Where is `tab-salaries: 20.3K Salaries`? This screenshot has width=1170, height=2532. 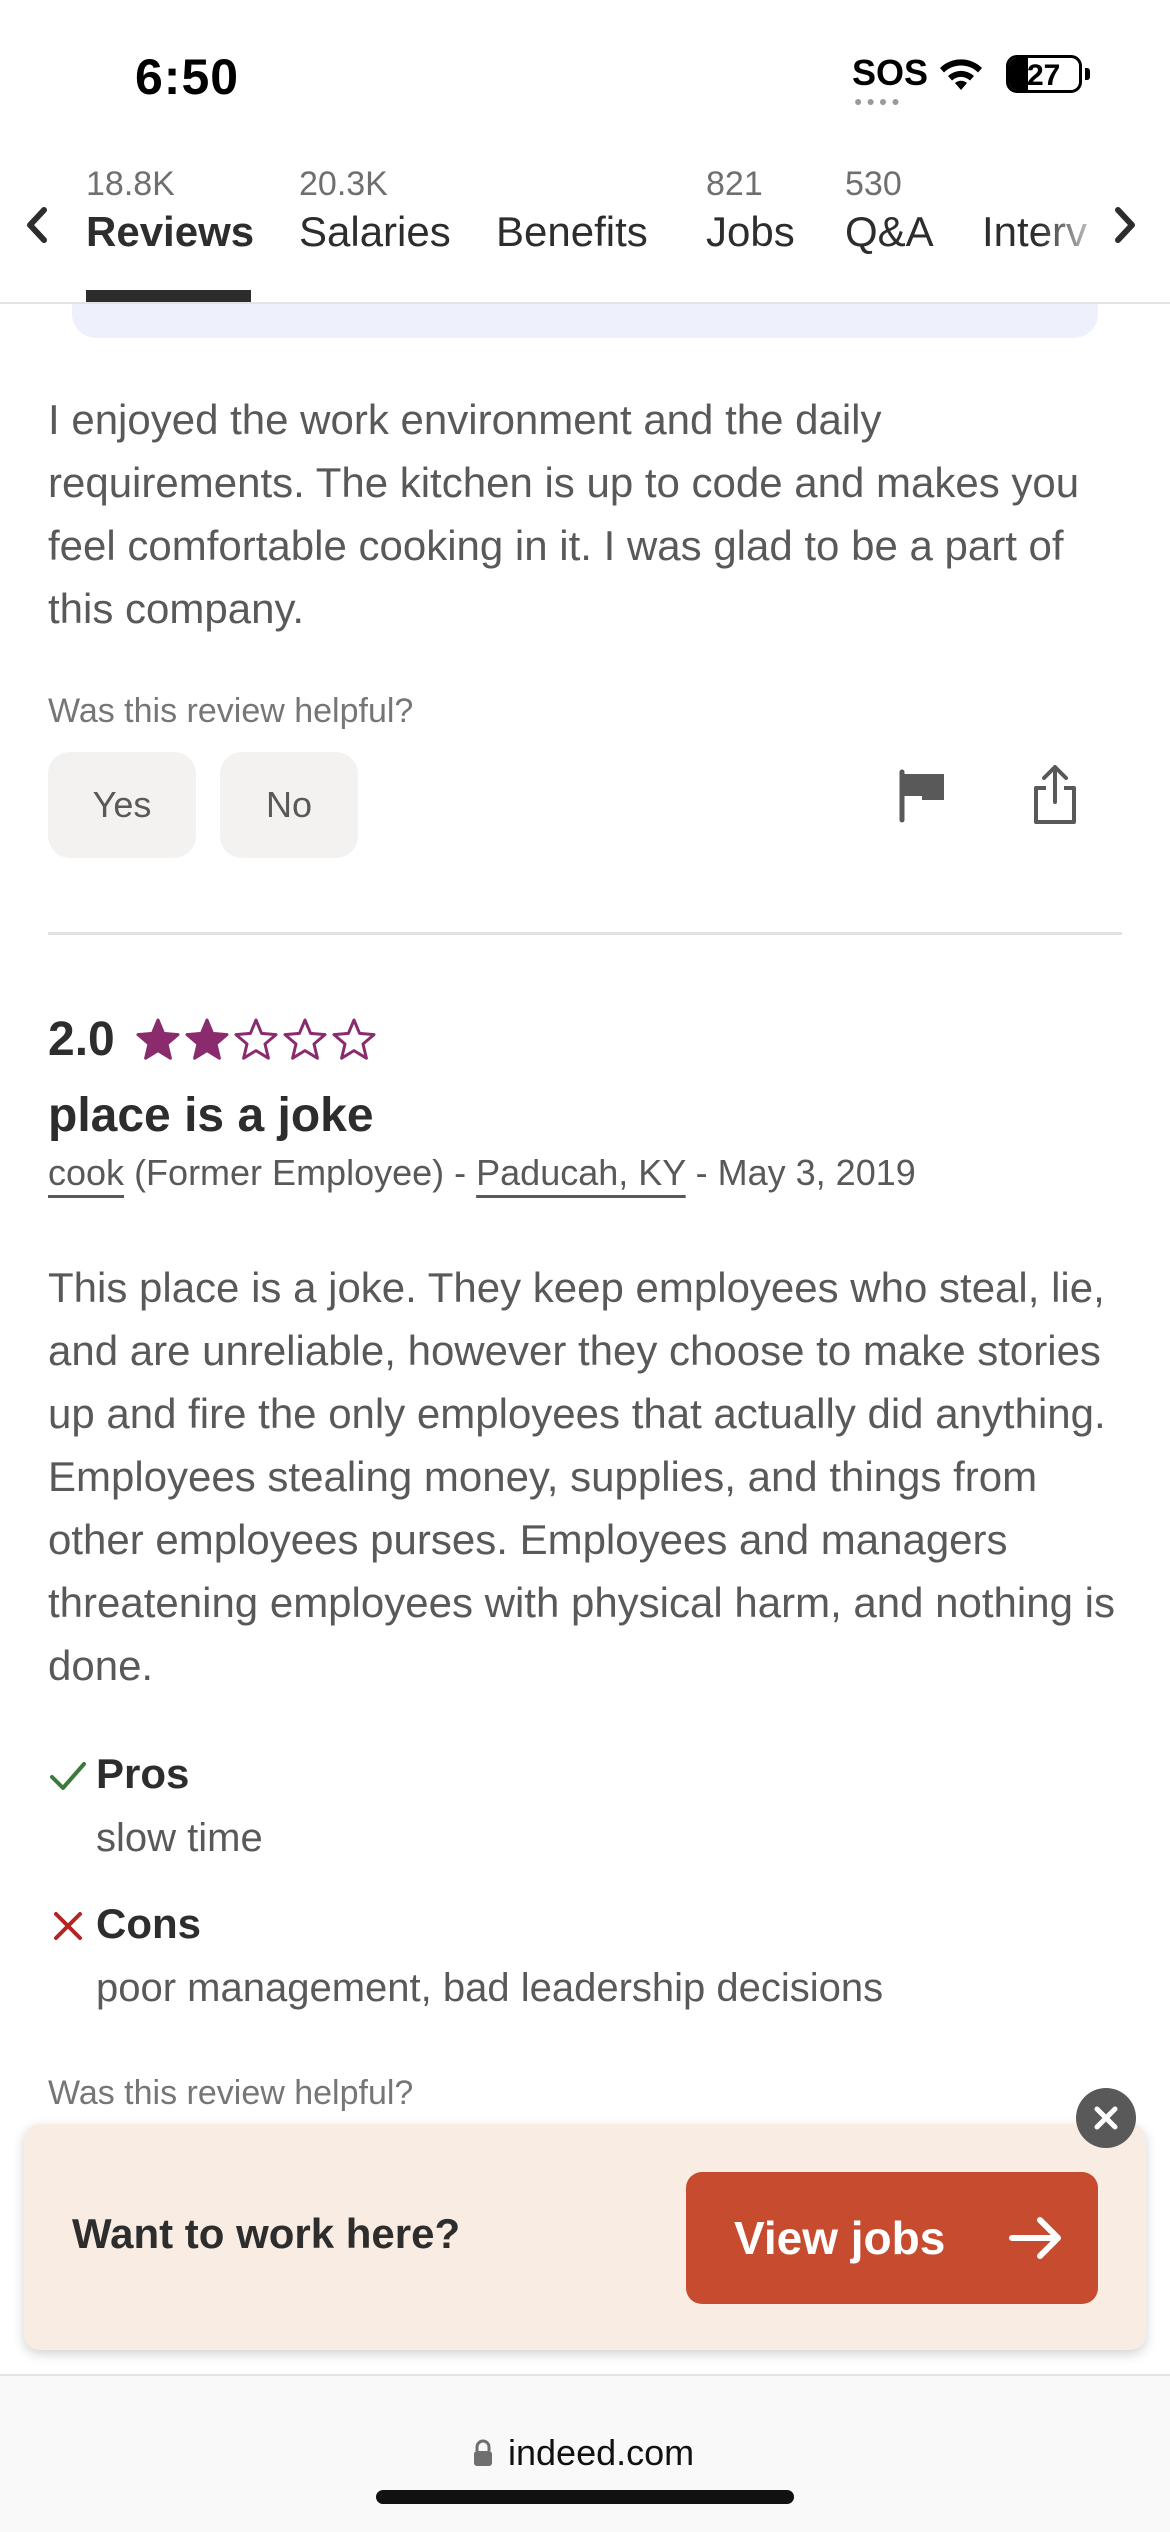 tab-salaries: 20.3K Salaries is located at coordinates (375, 212).